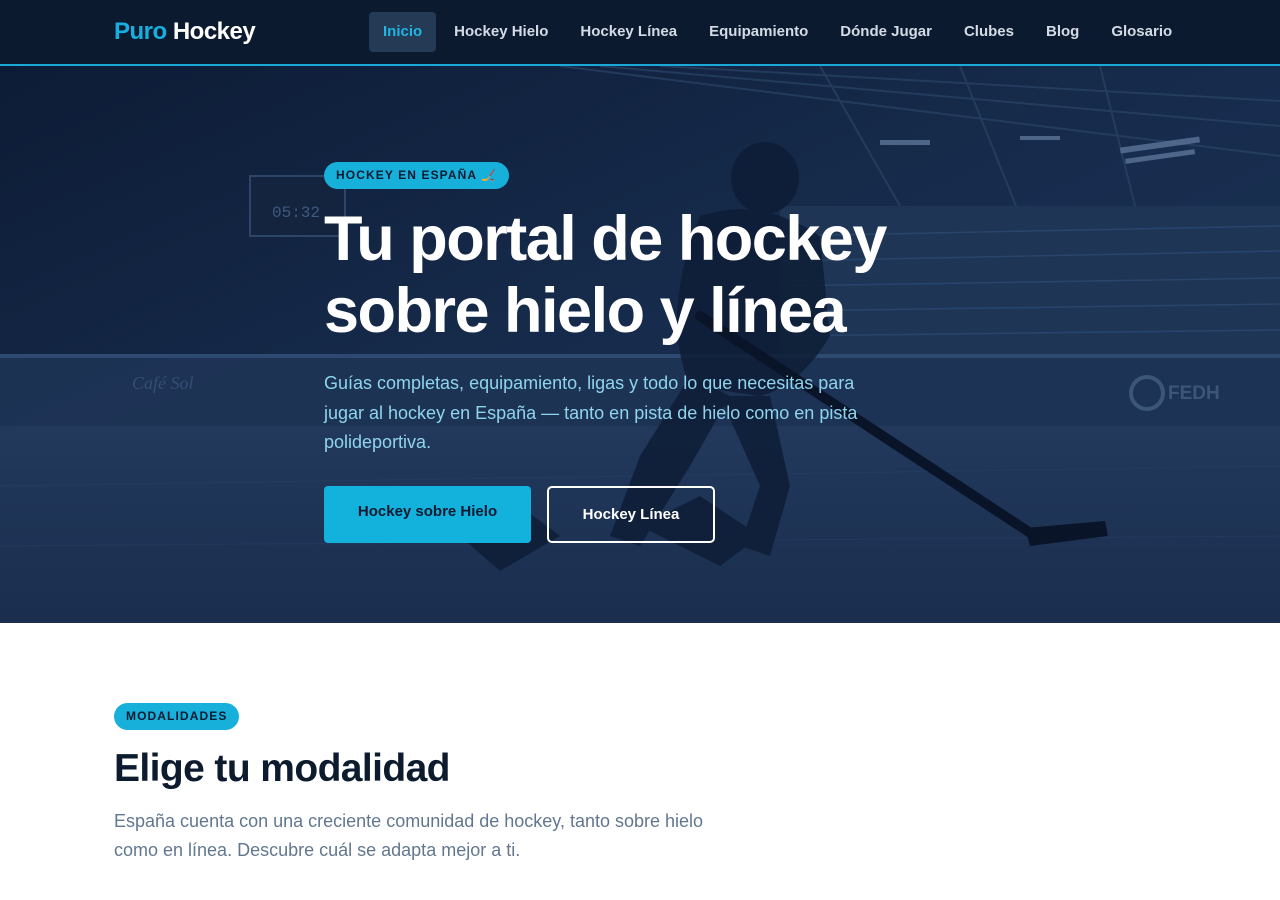  What do you see at coordinates (631, 514) in the screenshot?
I see `hockey-linea-button: Hockey Línea` at bounding box center [631, 514].